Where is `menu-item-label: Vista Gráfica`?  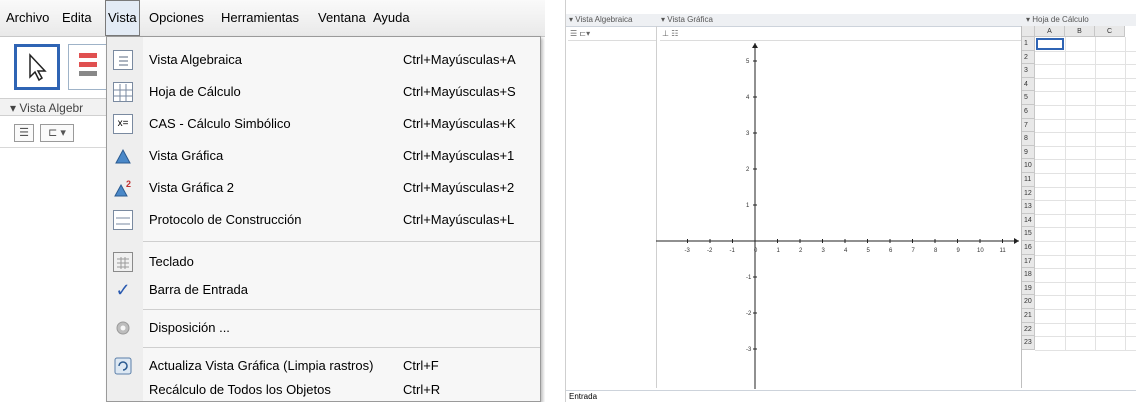 menu-item-label: Vista Gráfica is located at coordinates (186, 155).